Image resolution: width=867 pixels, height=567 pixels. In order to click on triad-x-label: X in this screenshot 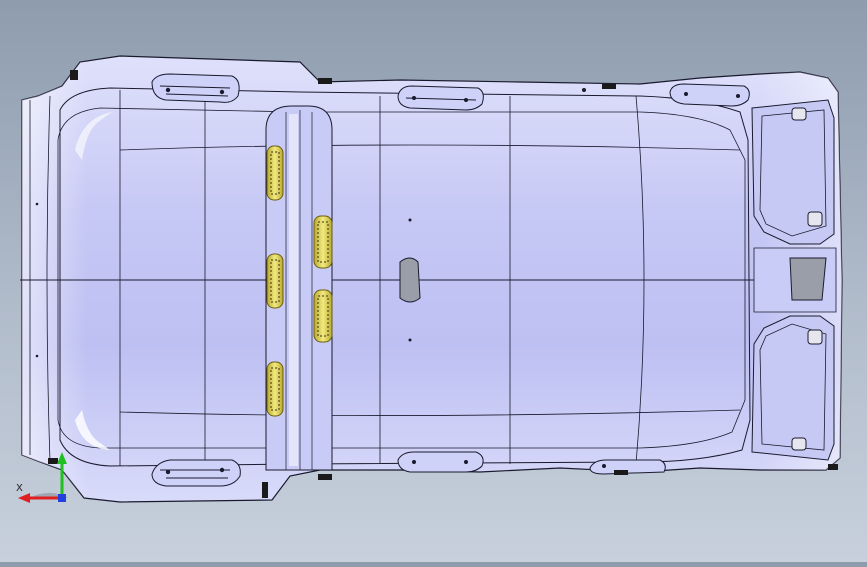, I will do `click(19, 488)`.